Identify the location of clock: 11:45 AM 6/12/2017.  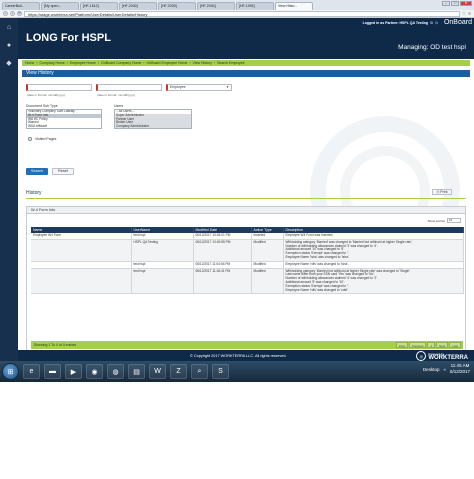
(460, 369).